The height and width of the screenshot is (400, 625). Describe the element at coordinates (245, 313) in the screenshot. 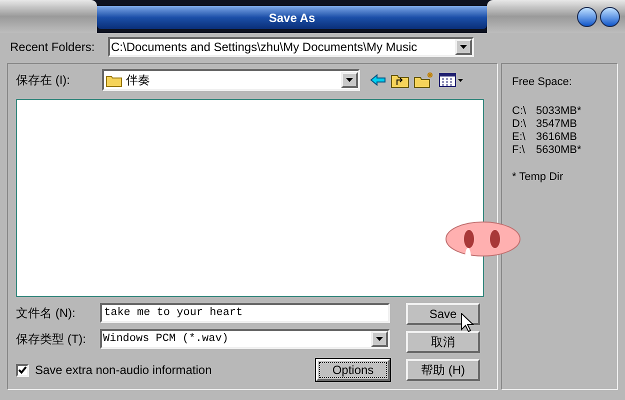

I see `file-name-field: take me to your heart` at that location.